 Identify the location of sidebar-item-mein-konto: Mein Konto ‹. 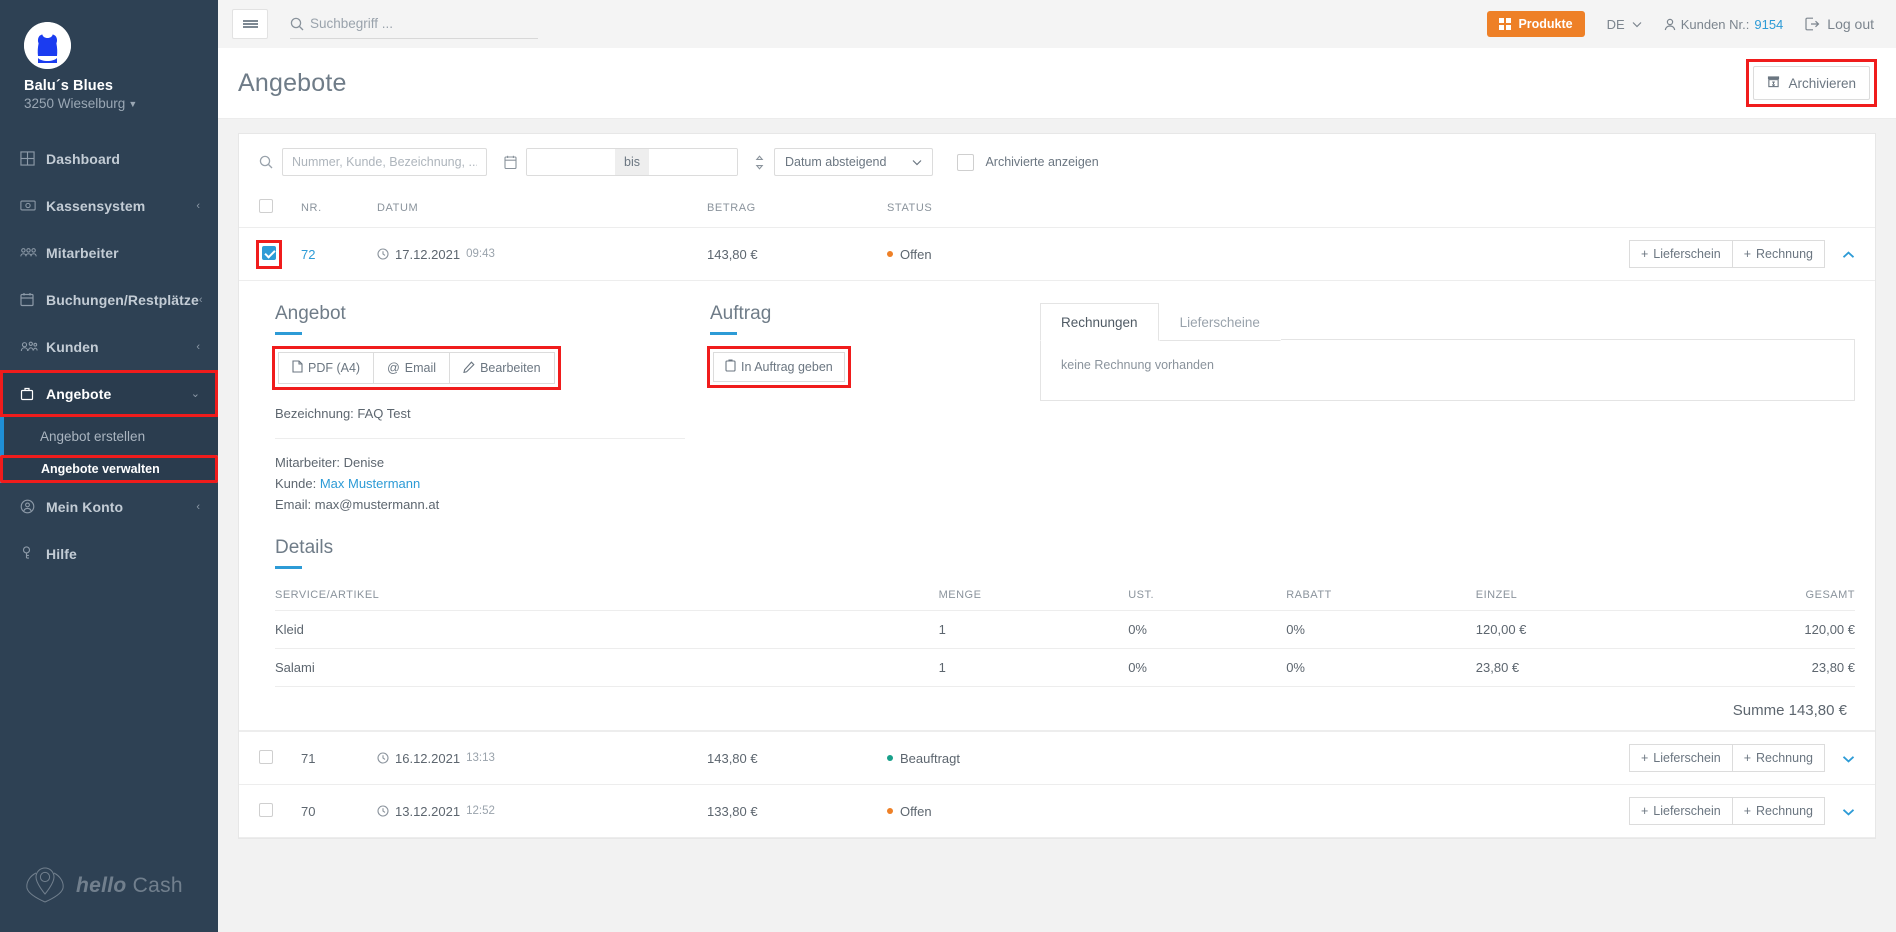
(109, 506).